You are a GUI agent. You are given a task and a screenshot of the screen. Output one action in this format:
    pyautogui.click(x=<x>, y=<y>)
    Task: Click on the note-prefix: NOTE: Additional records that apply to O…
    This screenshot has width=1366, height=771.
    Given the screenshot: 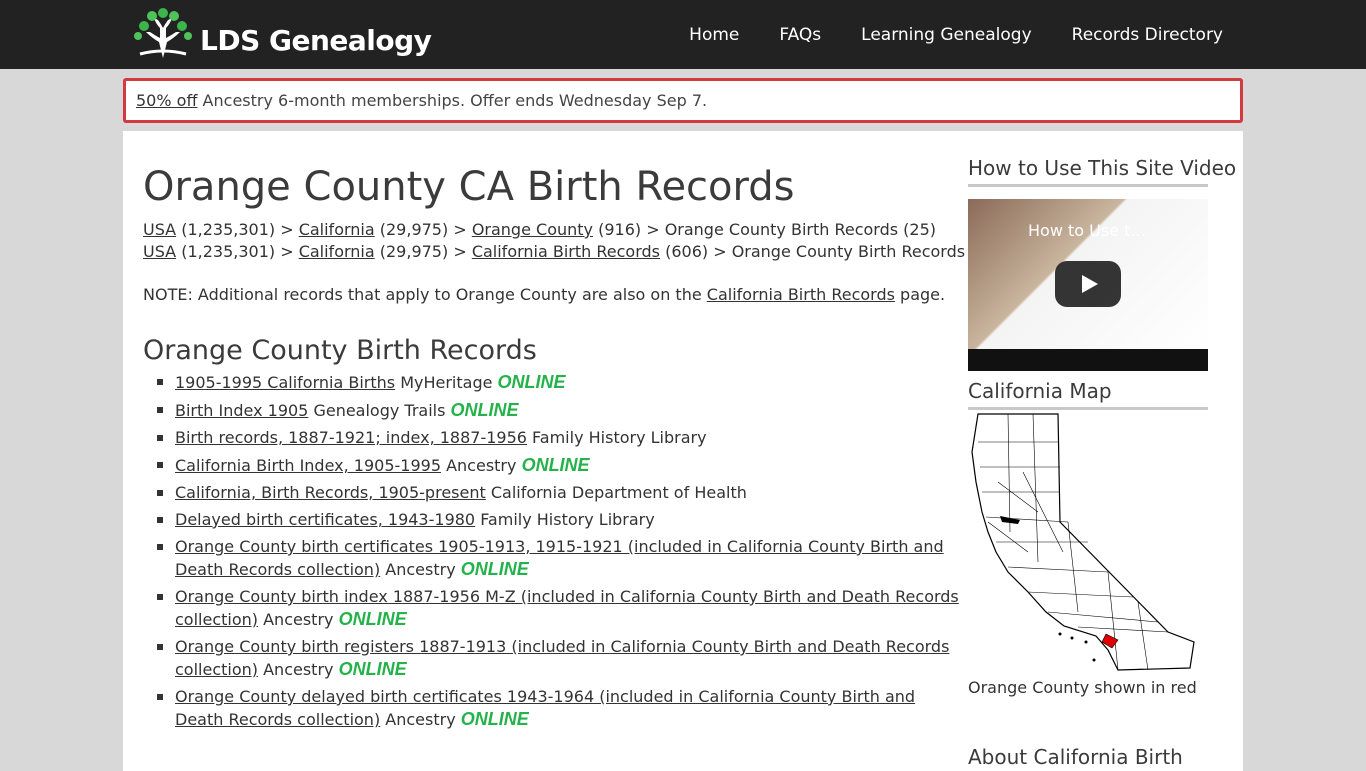 What is the action you would take?
    pyautogui.click(x=425, y=294)
    